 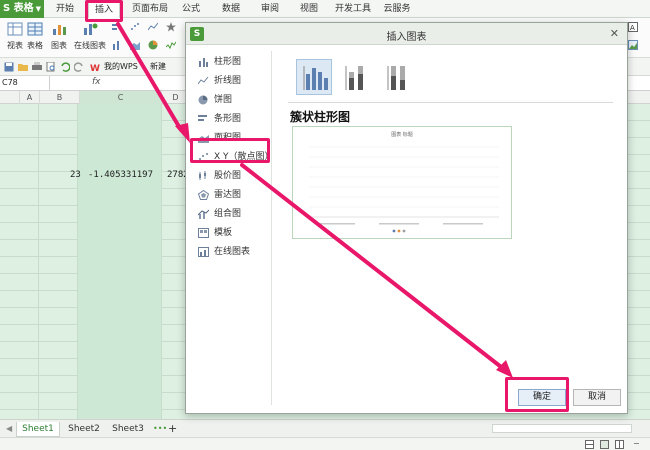 I want to click on tab-home: 开始, so click(x=65, y=9).